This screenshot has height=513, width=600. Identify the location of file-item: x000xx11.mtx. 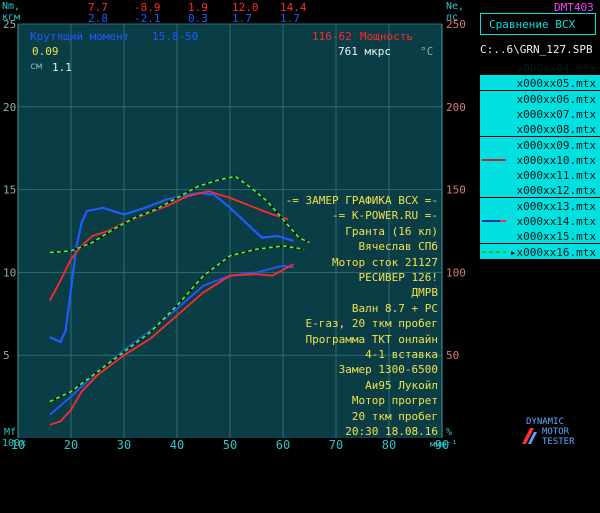
(540, 175).